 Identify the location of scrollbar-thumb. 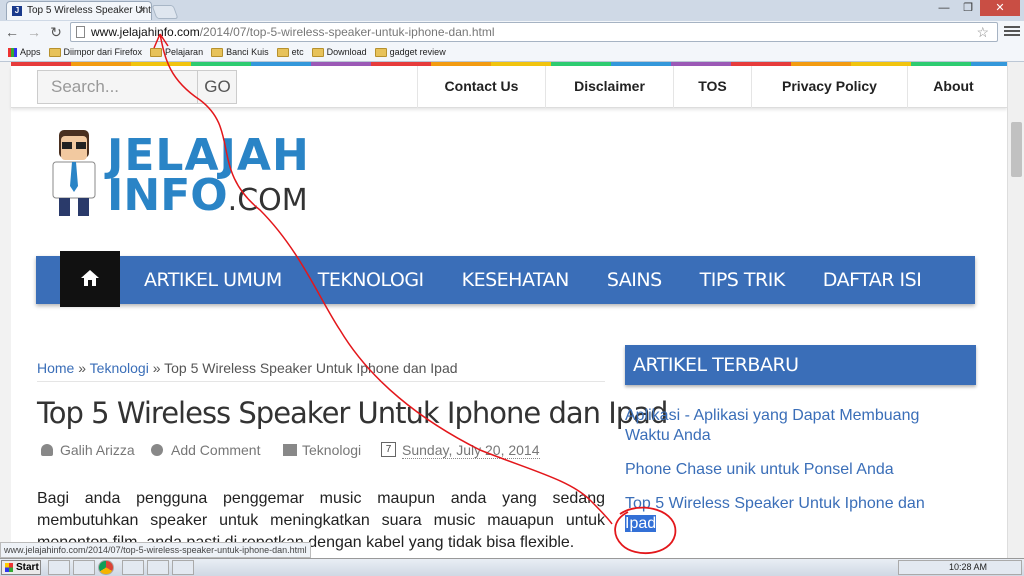
(1016, 149).